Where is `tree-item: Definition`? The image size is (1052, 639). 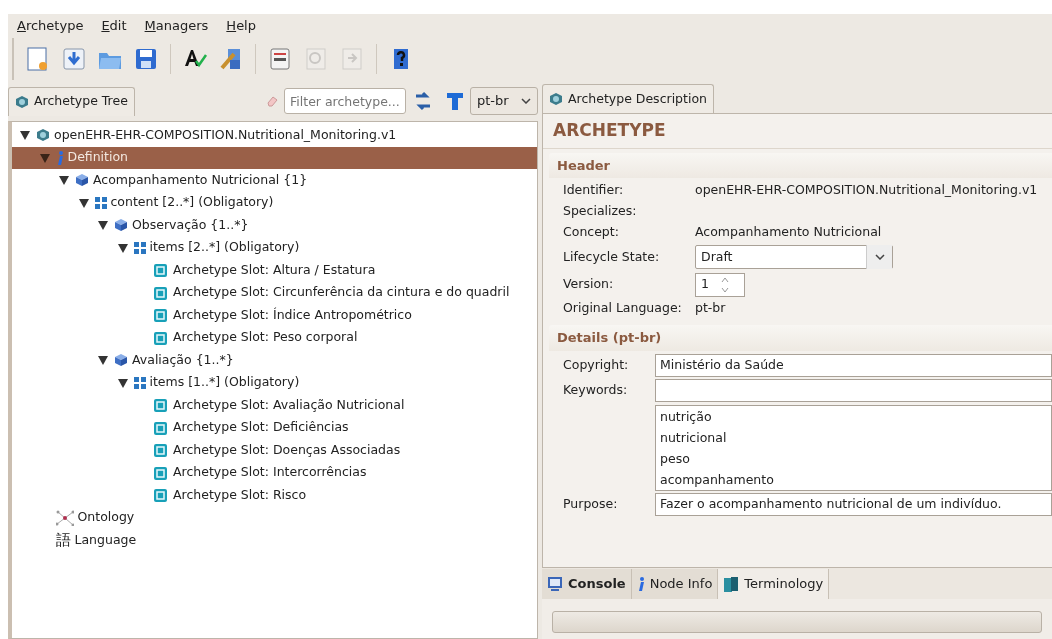
tree-item: Definition is located at coordinates (274, 157).